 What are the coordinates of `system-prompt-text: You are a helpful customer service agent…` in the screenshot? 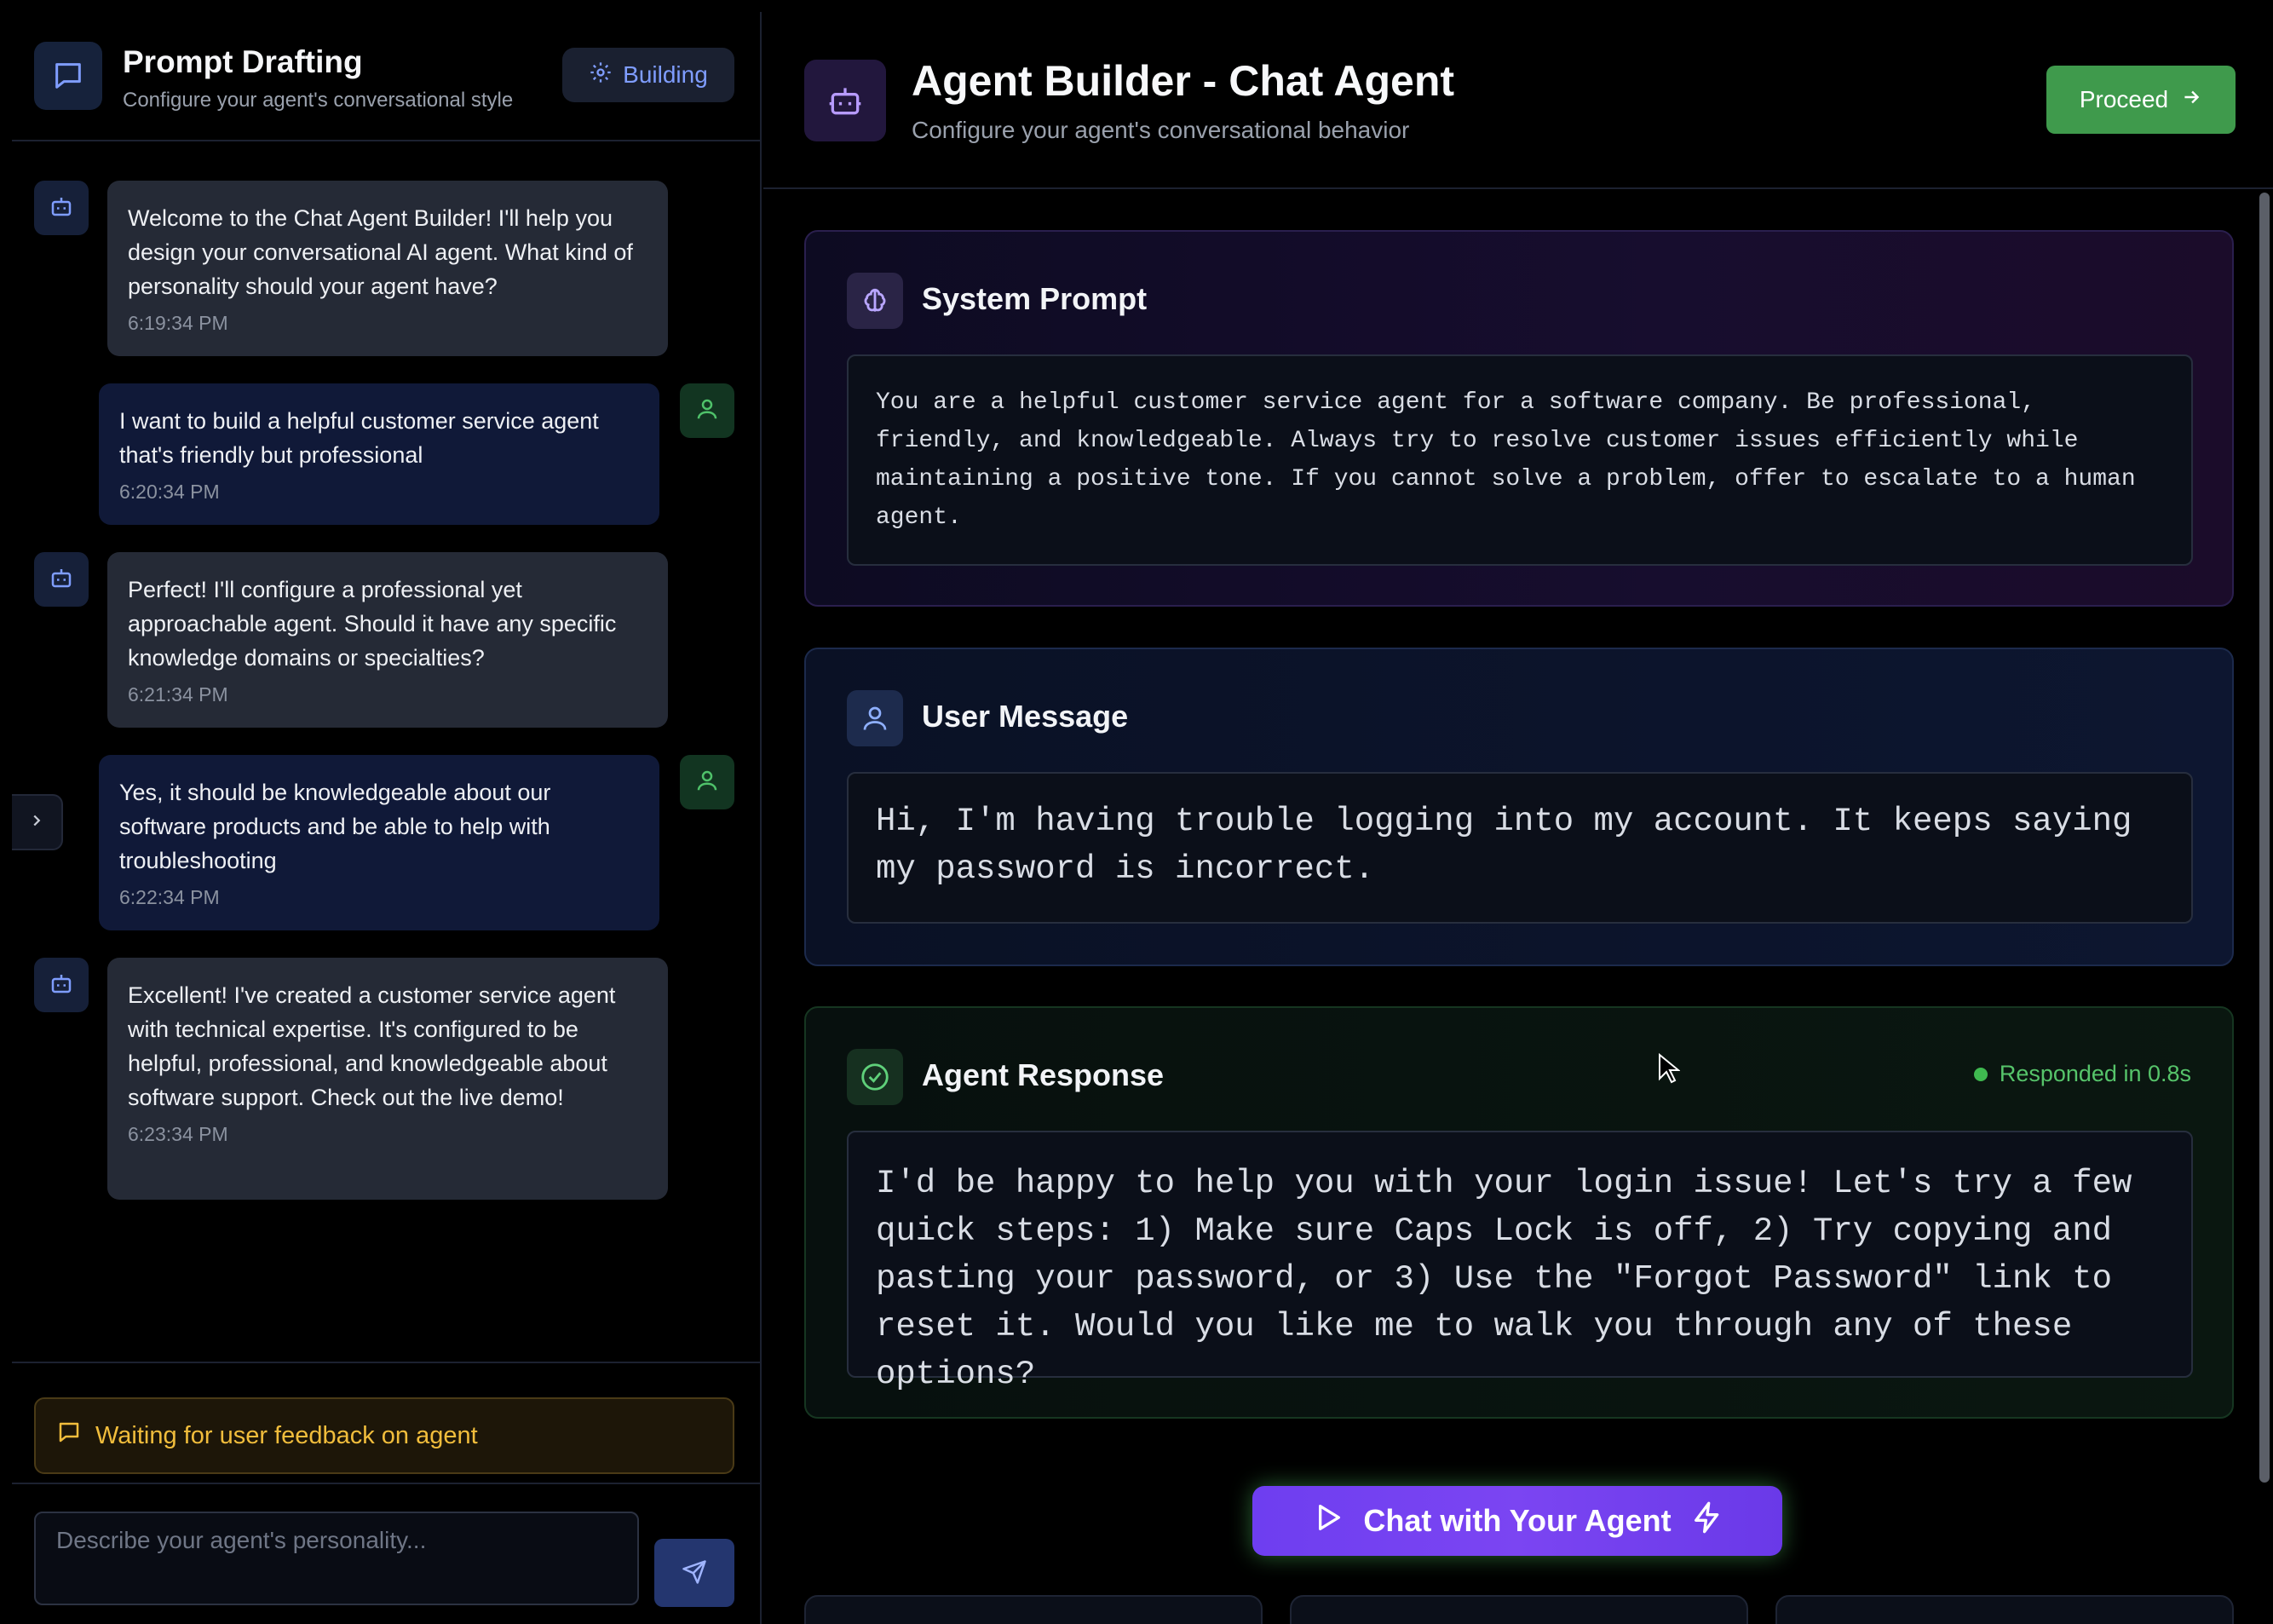 It's located at (1520, 460).